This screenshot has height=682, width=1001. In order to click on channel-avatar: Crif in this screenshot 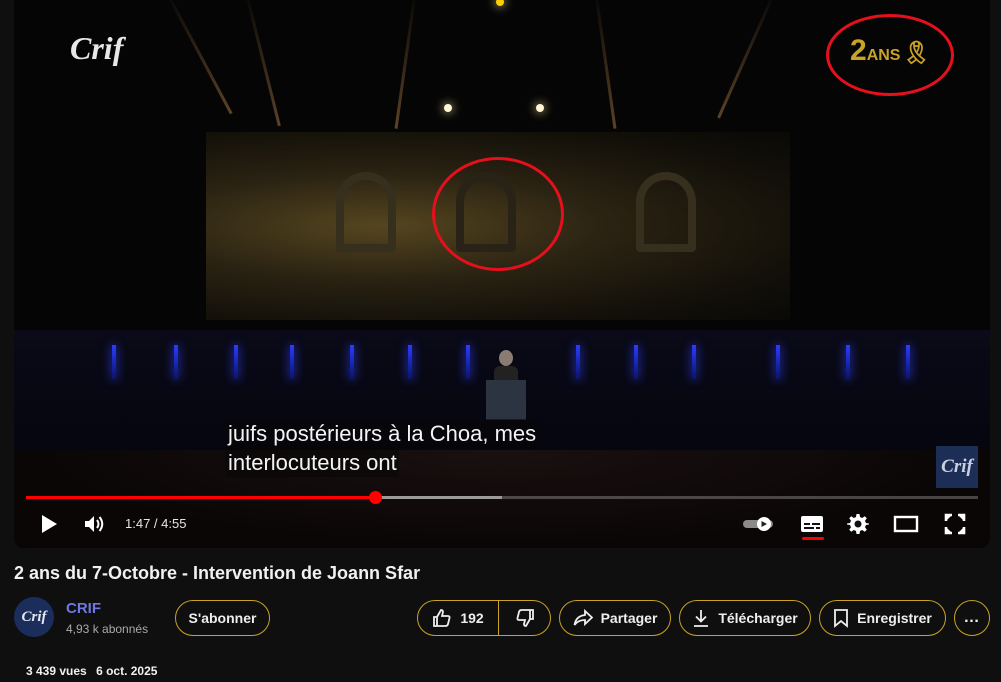, I will do `click(34, 617)`.